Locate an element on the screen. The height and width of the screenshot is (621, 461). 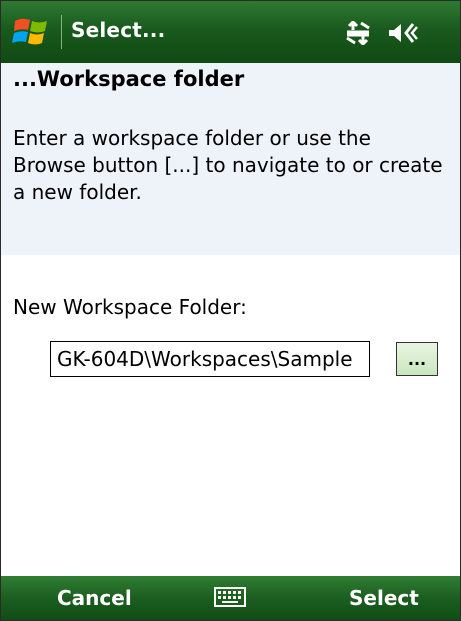
cancel-softkey: Cancel is located at coordinates (94, 598).